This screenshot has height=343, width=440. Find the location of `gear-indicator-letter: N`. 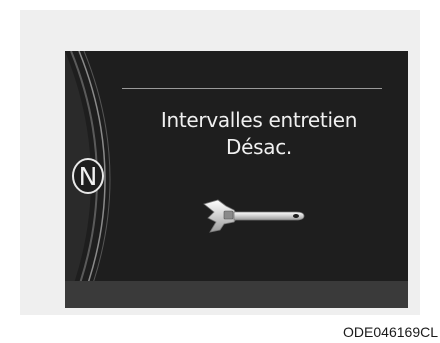

gear-indicator-letter: N is located at coordinates (88, 176).